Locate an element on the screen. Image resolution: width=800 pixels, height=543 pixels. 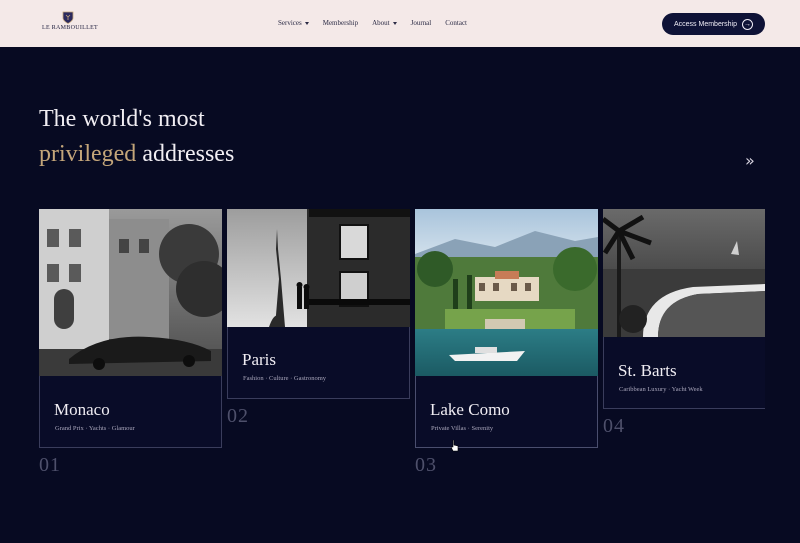
headline-accent: privileged is located at coordinates (88, 154).